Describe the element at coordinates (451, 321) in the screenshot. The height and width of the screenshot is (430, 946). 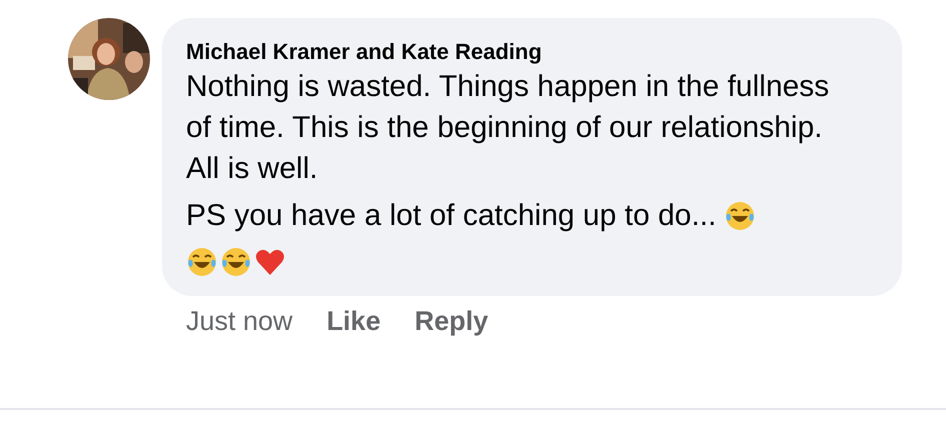
I see `action-link: Reply` at that location.